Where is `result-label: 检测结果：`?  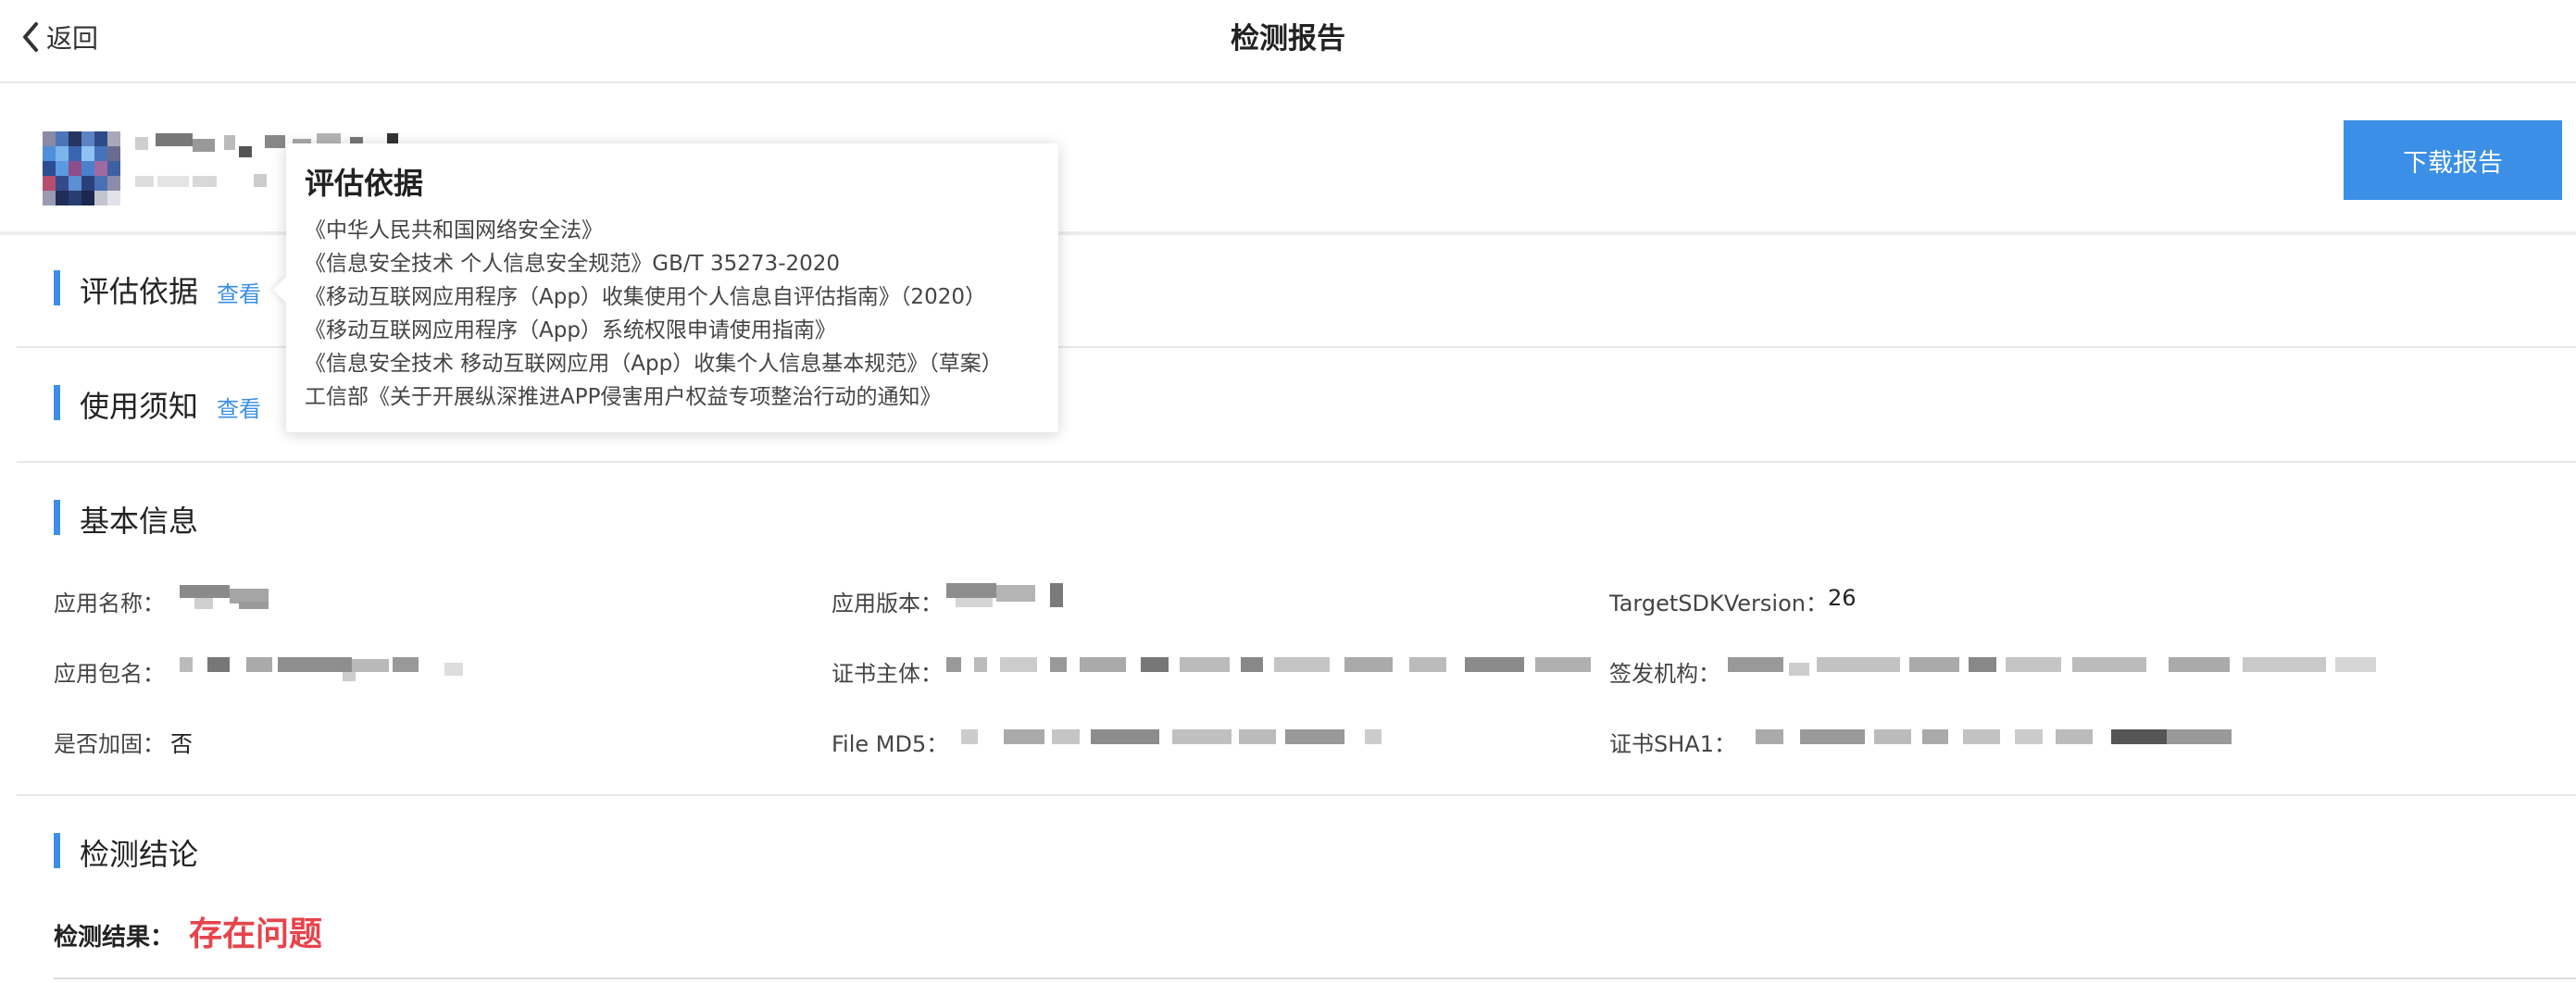 result-label: 检测结果： is located at coordinates (114, 938).